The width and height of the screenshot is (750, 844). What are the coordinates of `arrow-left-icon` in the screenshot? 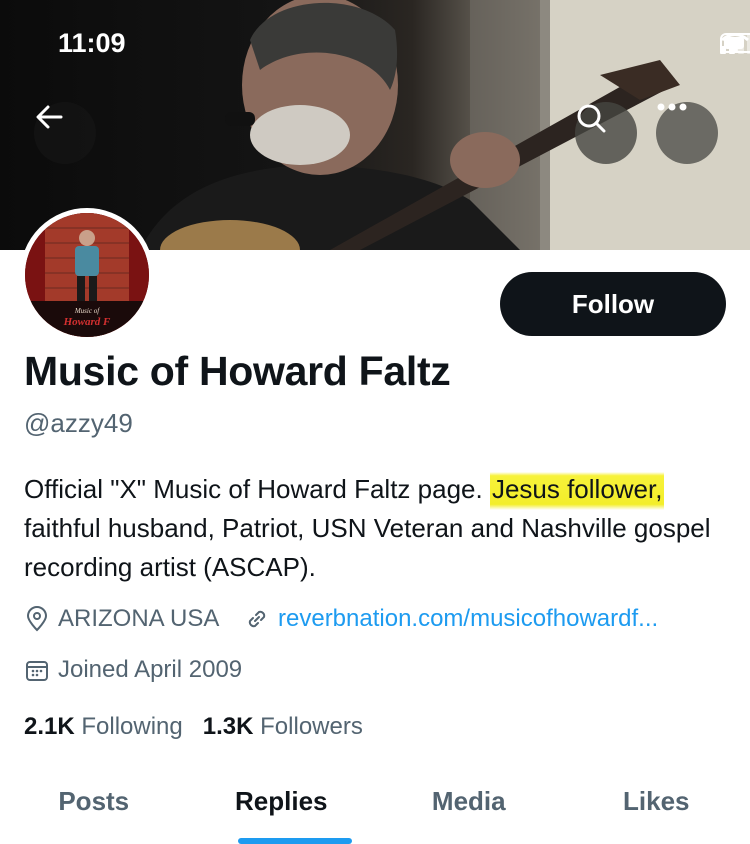 It's located at (49, 117).